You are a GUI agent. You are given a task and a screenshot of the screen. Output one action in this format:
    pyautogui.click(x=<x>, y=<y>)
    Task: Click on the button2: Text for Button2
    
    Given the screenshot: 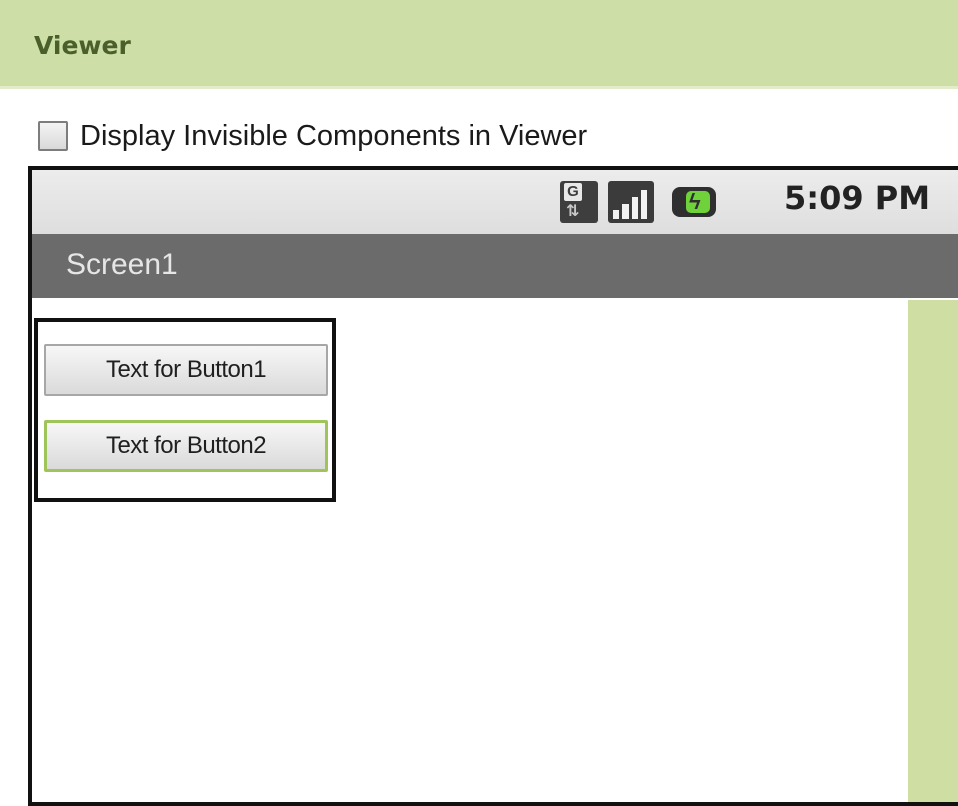 What is the action you would take?
    pyautogui.click(x=186, y=446)
    